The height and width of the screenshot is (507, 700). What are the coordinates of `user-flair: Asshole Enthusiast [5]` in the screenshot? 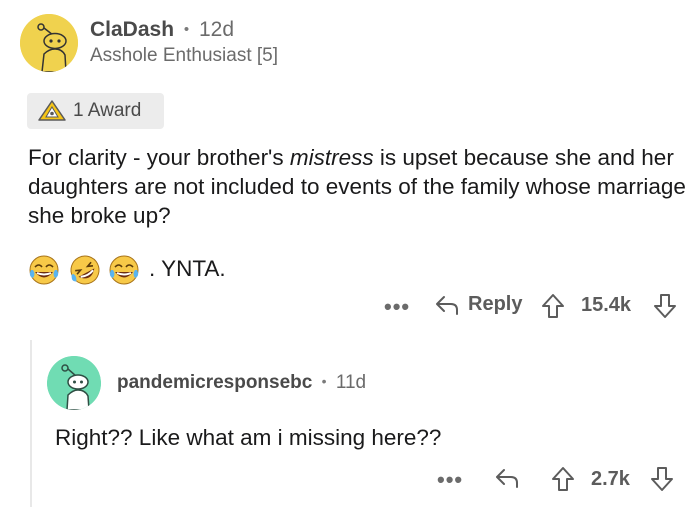 It's located at (184, 55).